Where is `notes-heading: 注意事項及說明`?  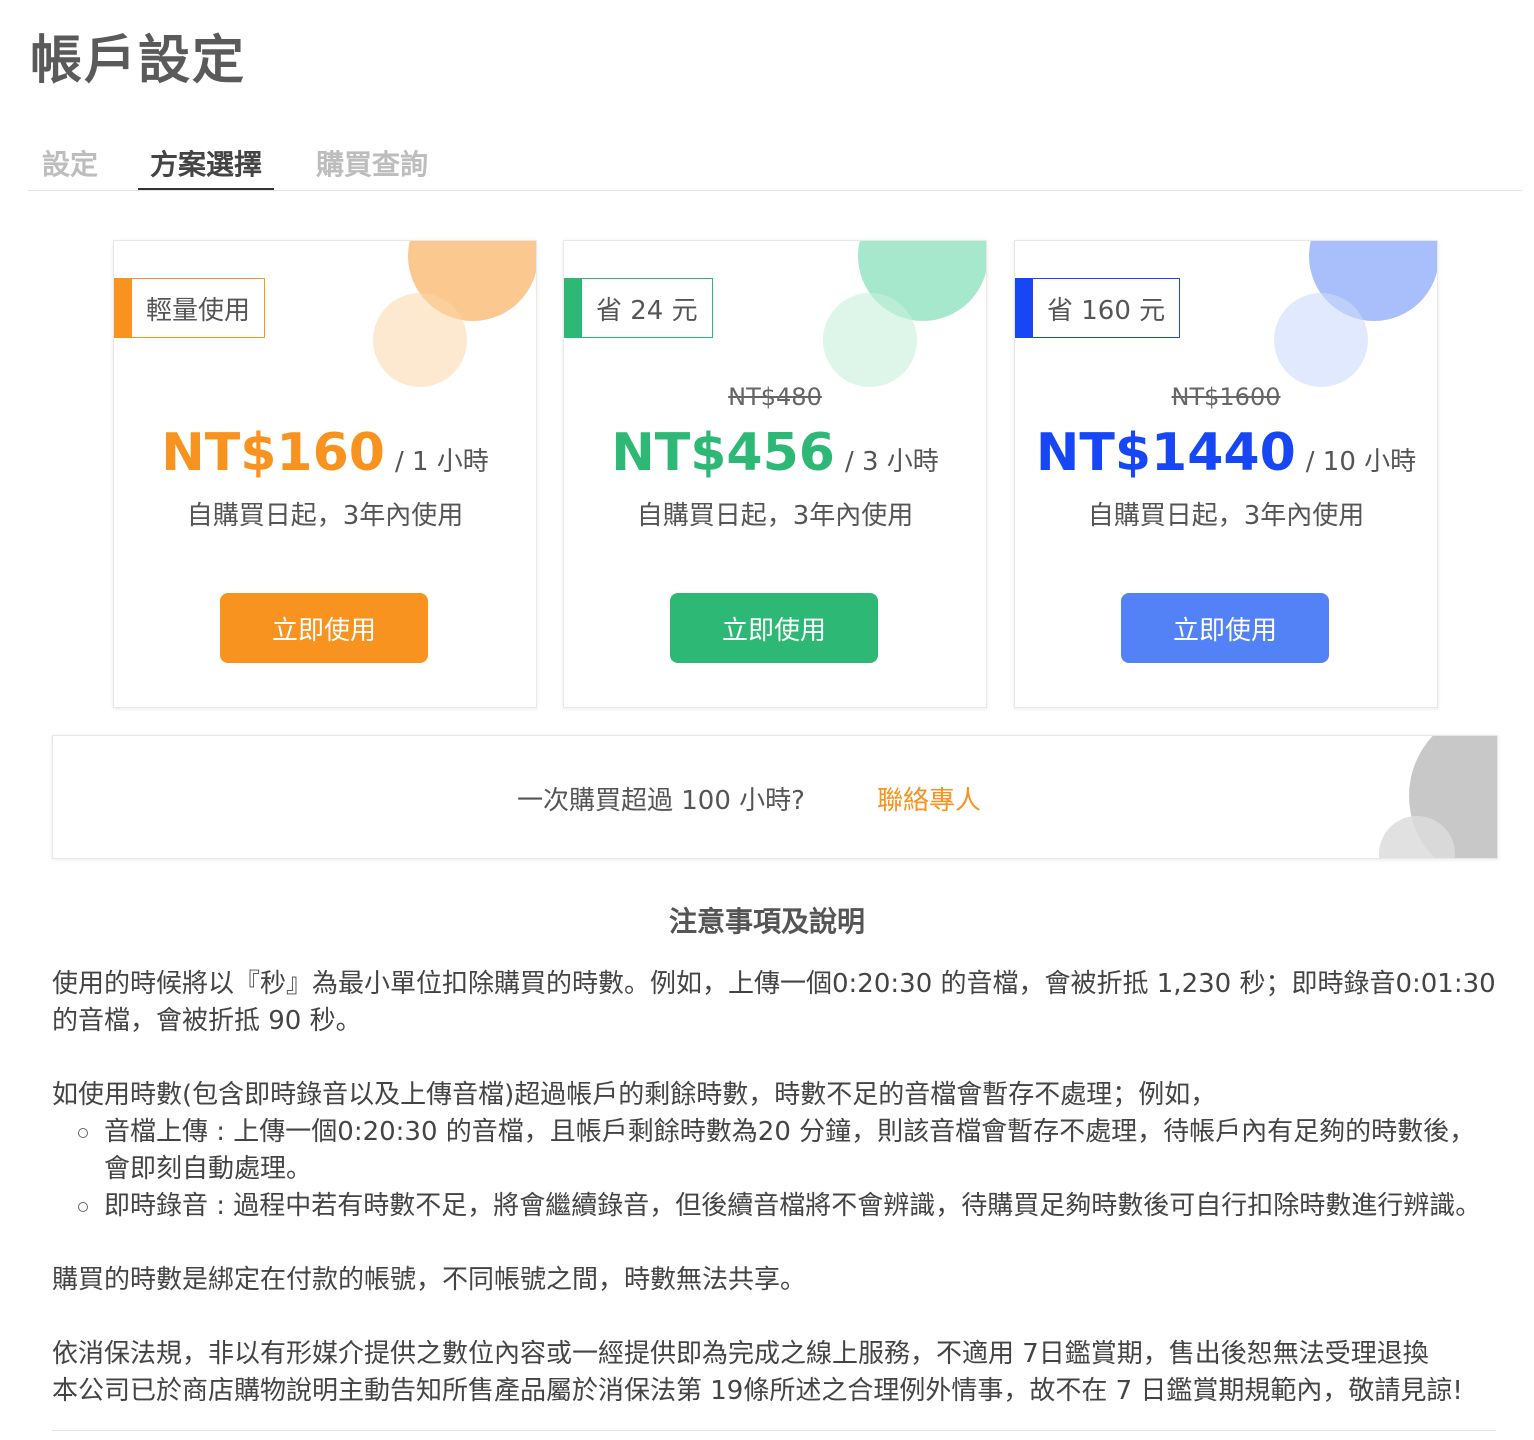 notes-heading: 注意事項及說明 is located at coordinates (766, 921).